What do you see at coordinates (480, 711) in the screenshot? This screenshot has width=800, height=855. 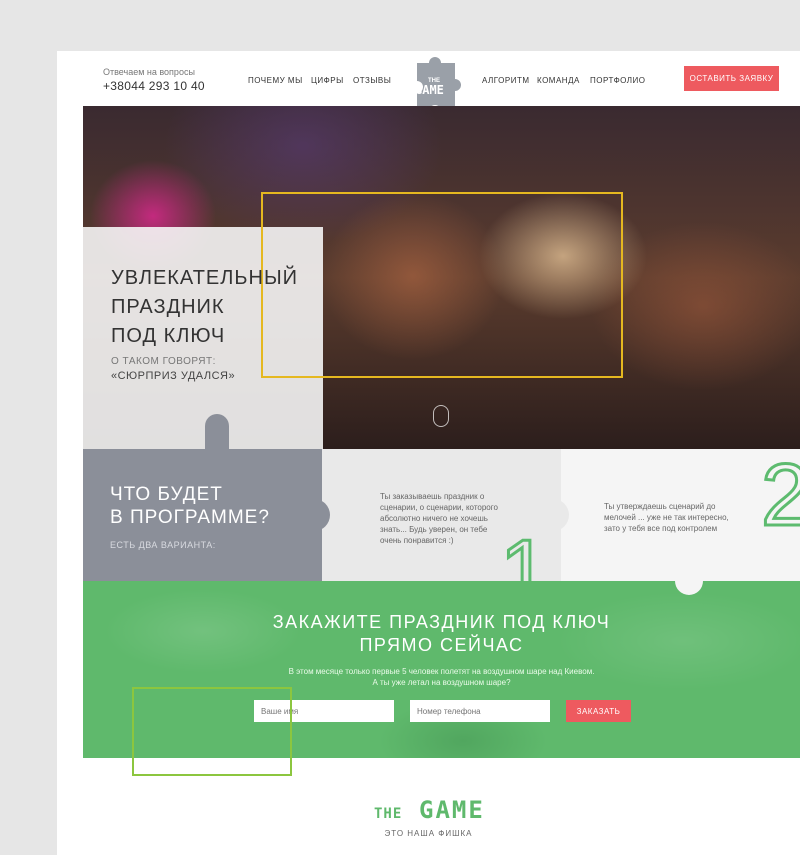 I see `phone-input` at bounding box center [480, 711].